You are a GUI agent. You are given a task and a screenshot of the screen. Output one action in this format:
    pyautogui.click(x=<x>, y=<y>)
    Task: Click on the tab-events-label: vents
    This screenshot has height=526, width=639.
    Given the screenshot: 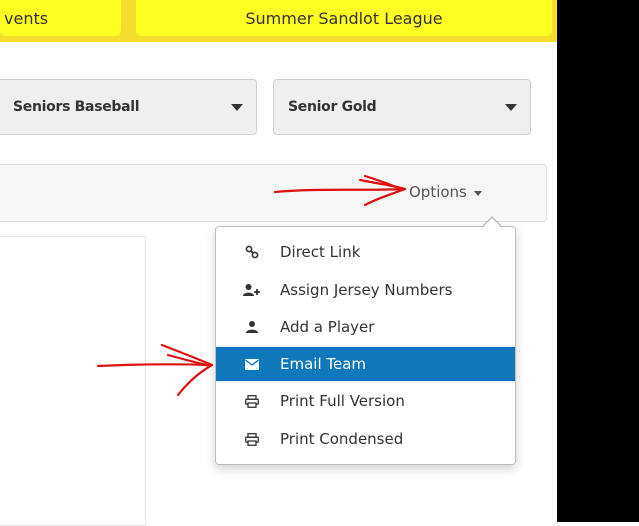 What is the action you would take?
    pyautogui.click(x=26, y=18)
    